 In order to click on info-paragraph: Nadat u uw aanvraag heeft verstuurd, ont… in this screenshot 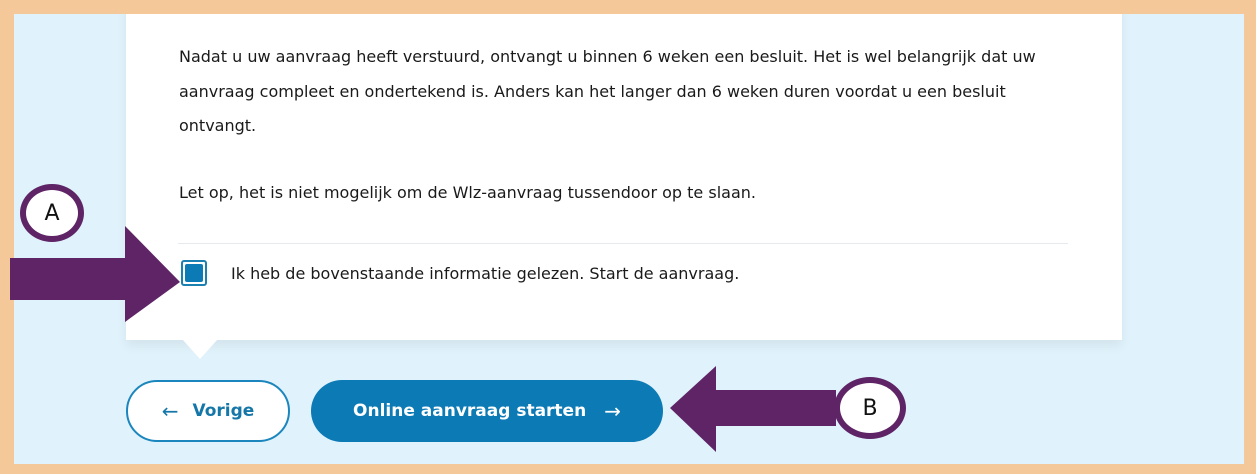, I will do `click(607, 91)`.